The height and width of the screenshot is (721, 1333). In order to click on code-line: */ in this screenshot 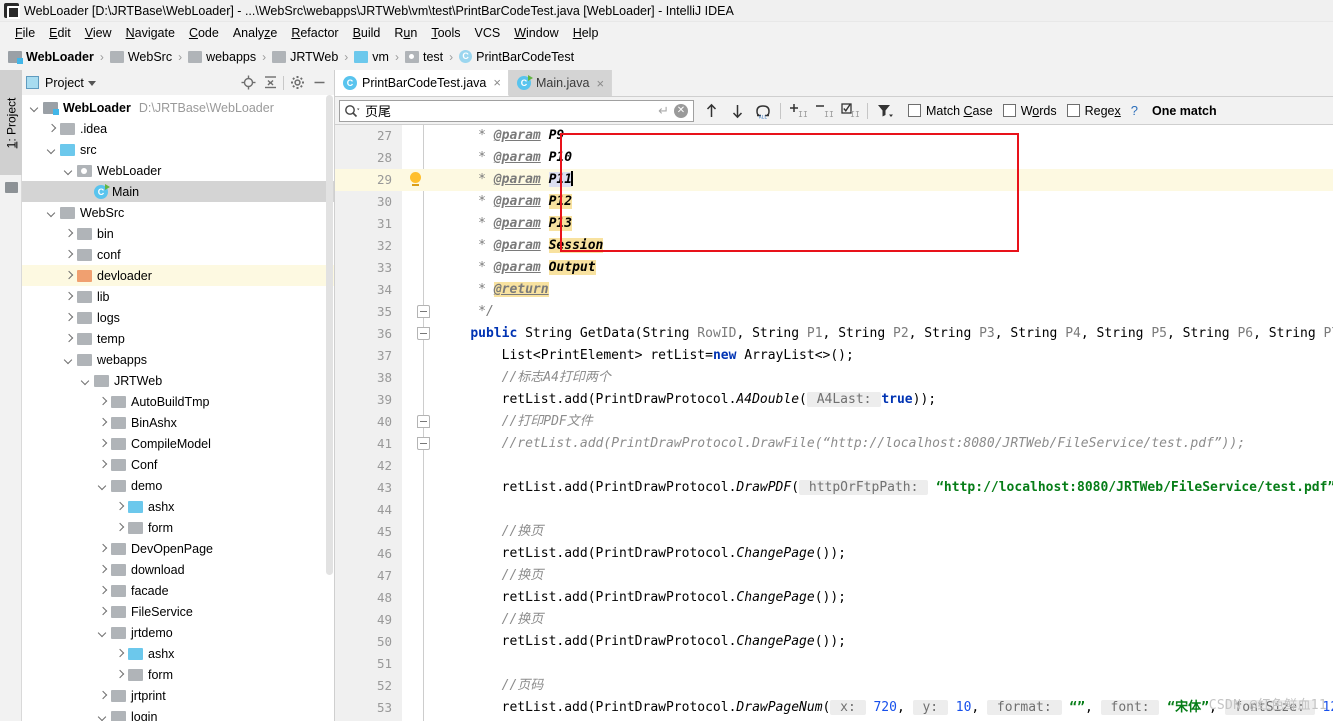, I will do `click(884, 312)`.